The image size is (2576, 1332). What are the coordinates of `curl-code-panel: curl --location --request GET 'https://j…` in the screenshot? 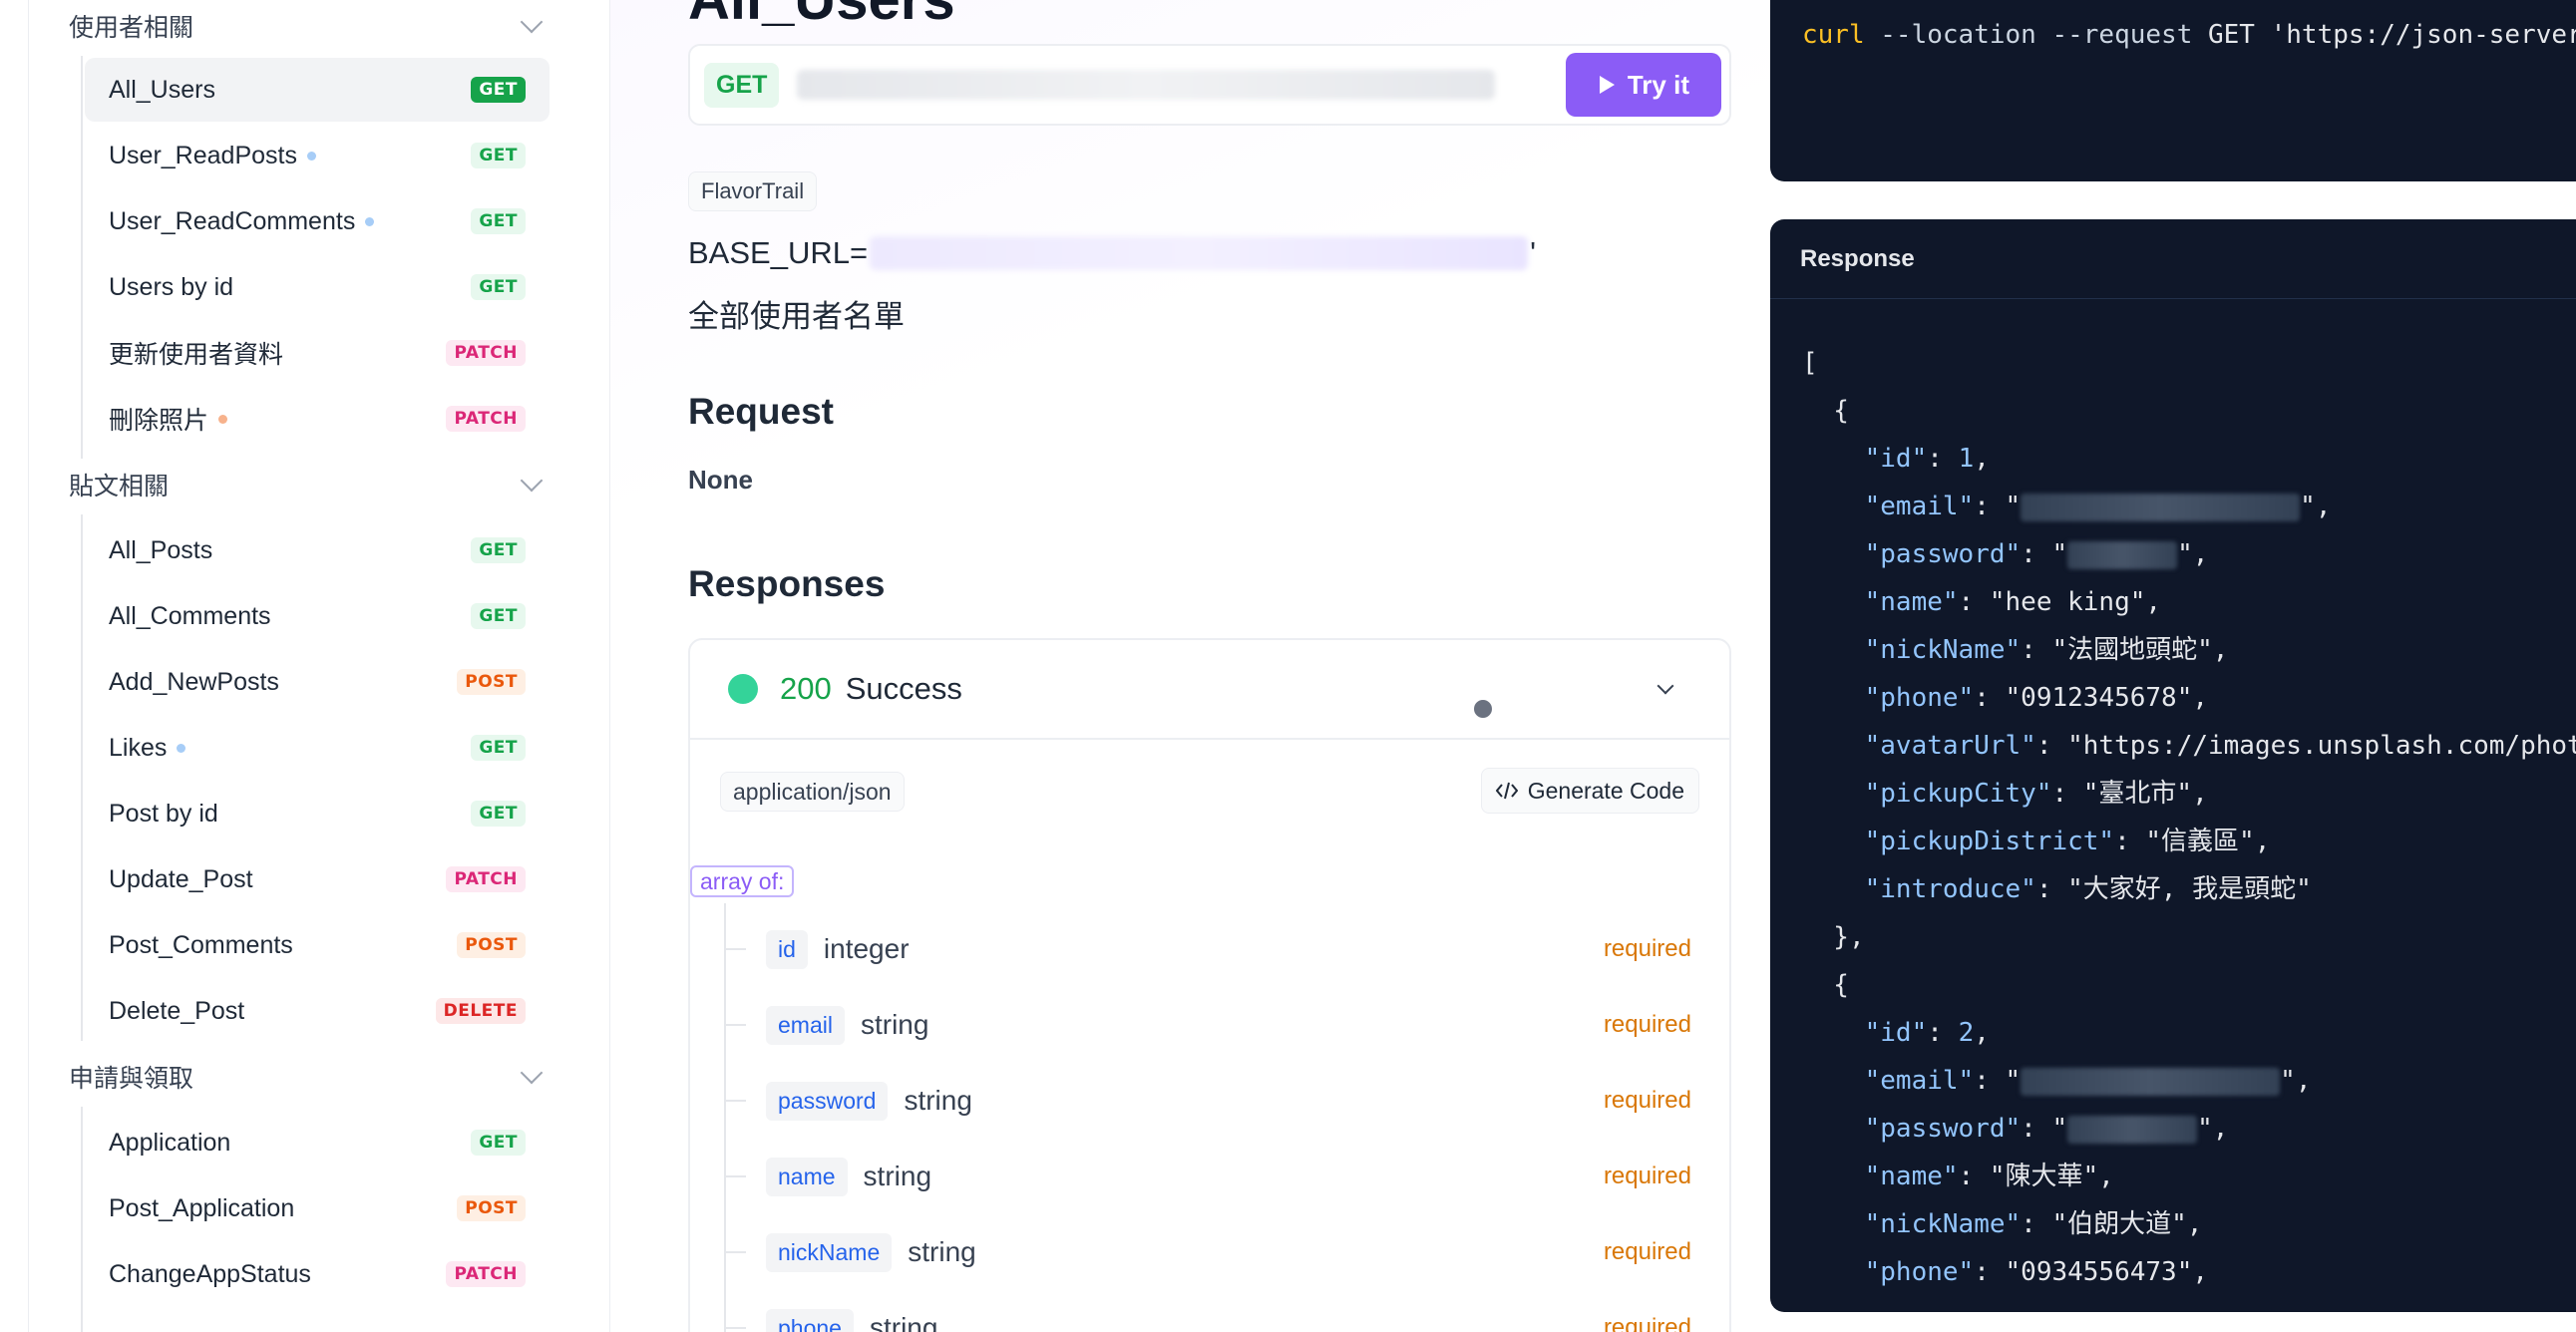 It's located at (2173, 91).